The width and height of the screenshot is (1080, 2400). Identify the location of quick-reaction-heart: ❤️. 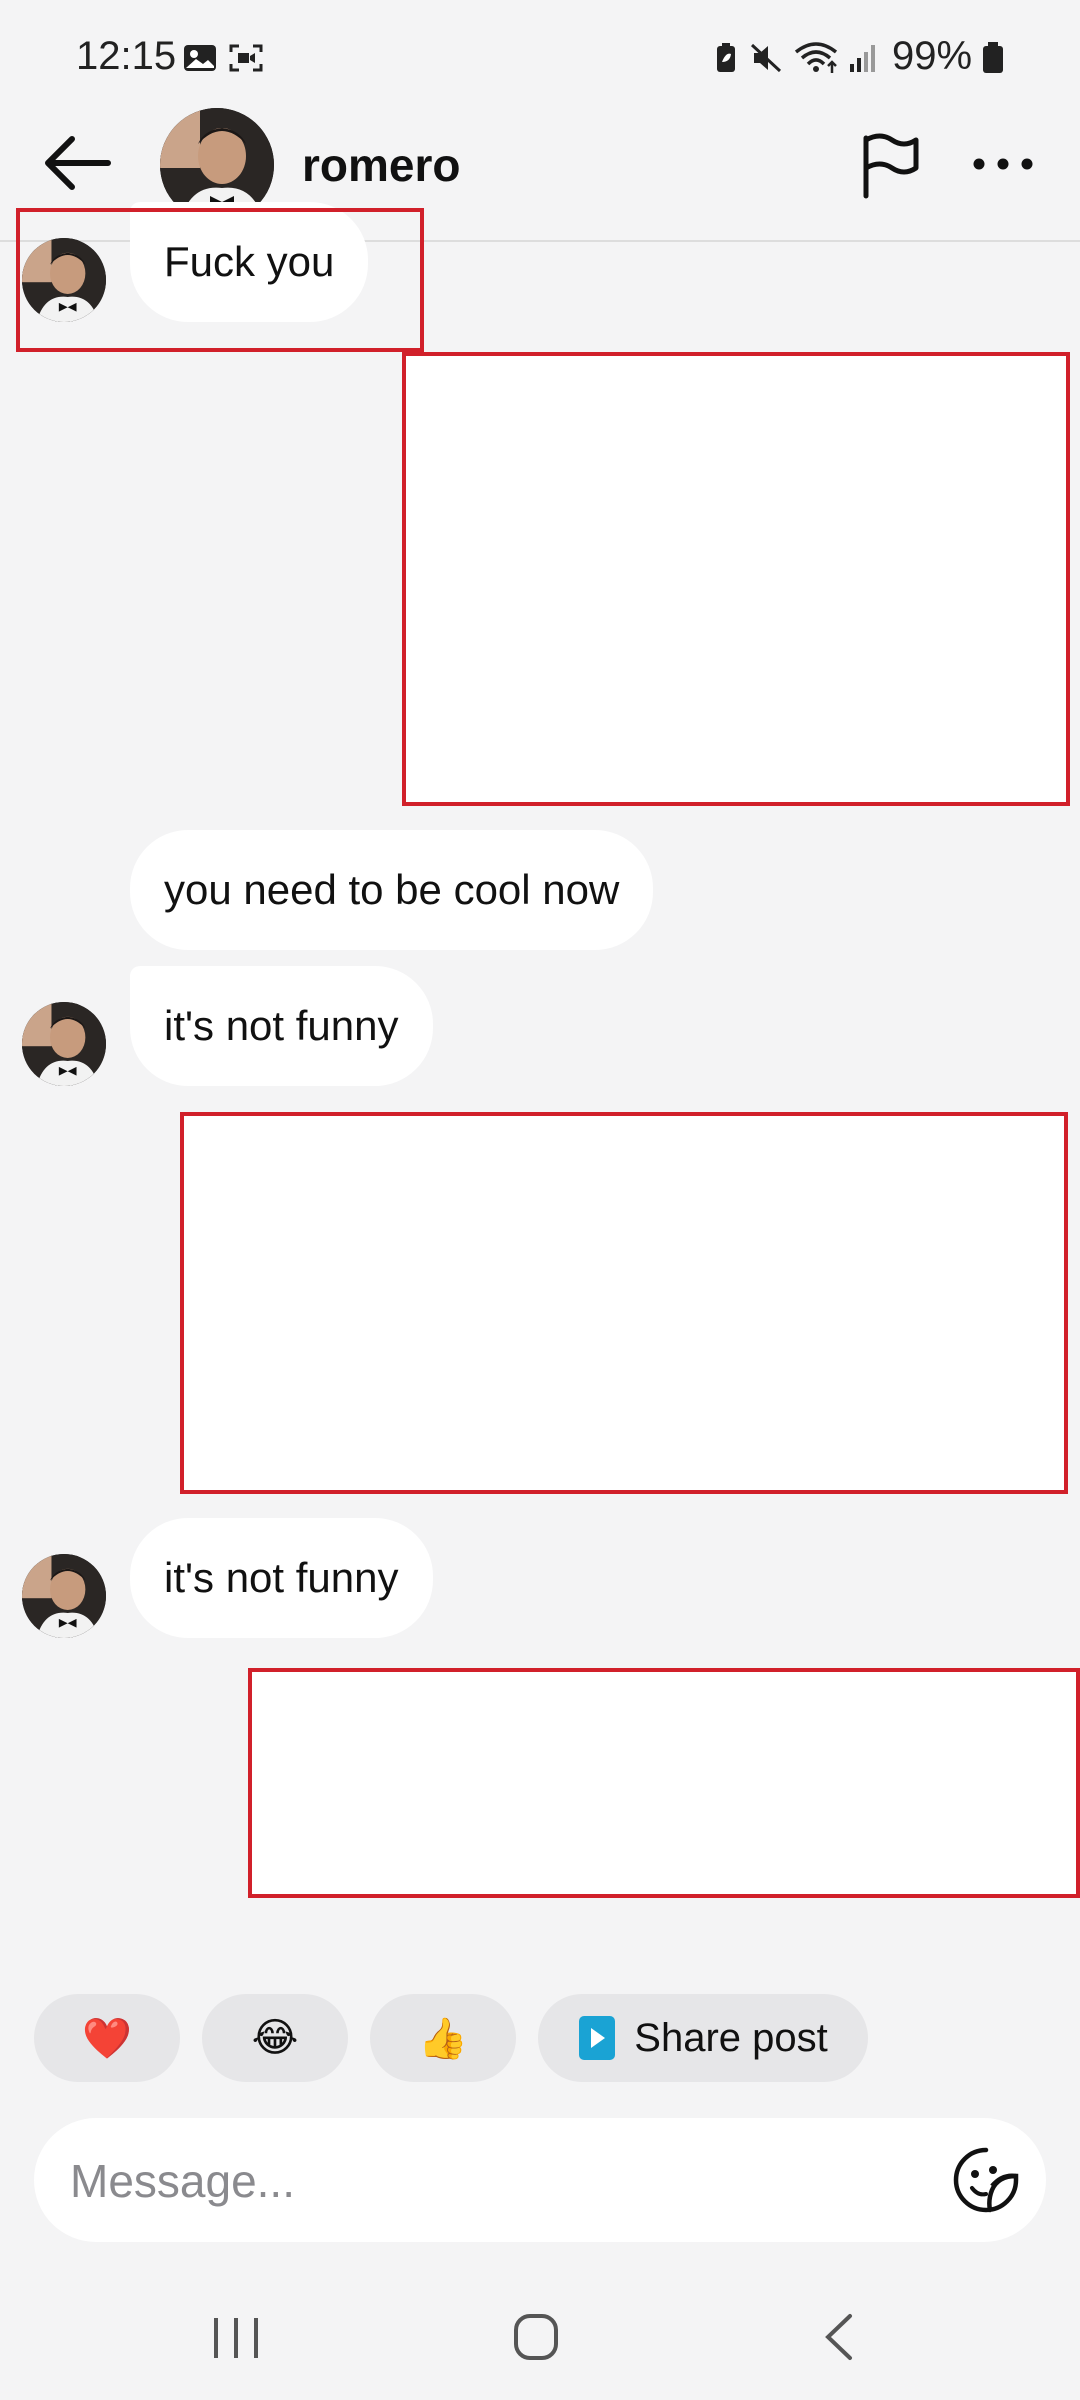
(107, 2038).